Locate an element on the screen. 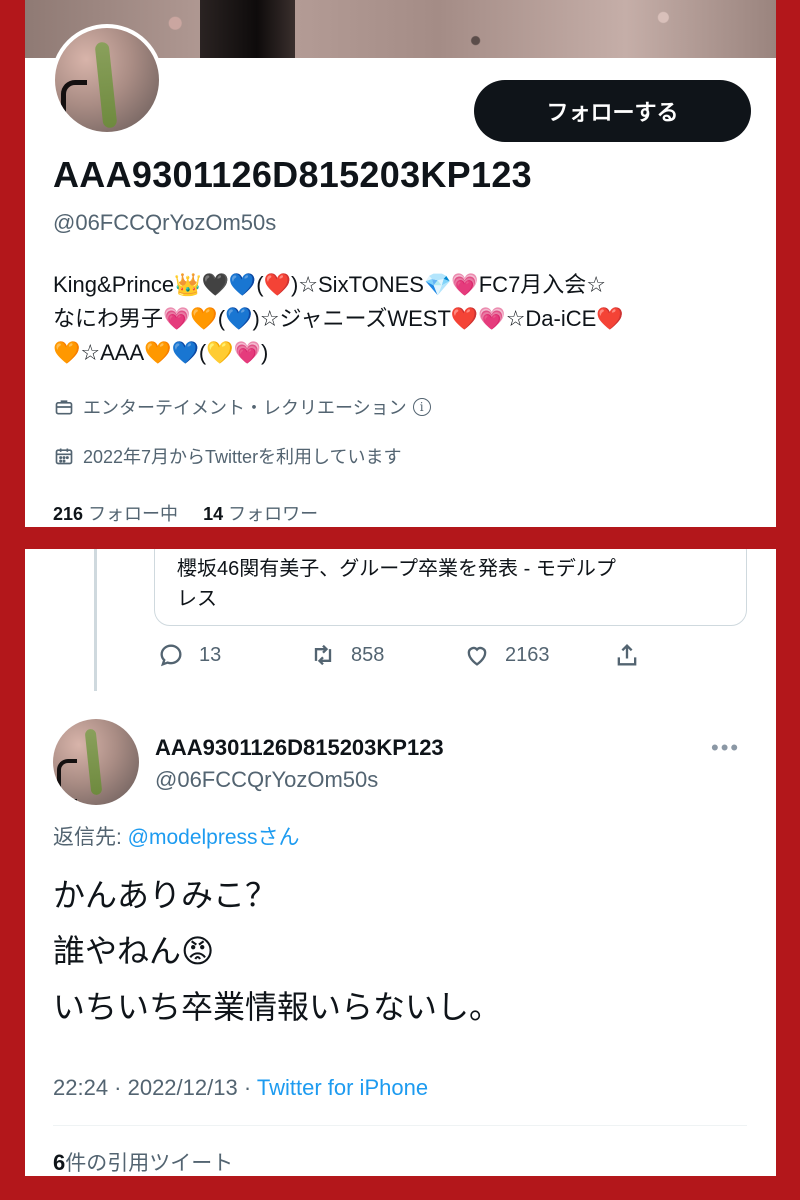  quote-label: 件の引用ツイート is located at coordinates (149, 1163).